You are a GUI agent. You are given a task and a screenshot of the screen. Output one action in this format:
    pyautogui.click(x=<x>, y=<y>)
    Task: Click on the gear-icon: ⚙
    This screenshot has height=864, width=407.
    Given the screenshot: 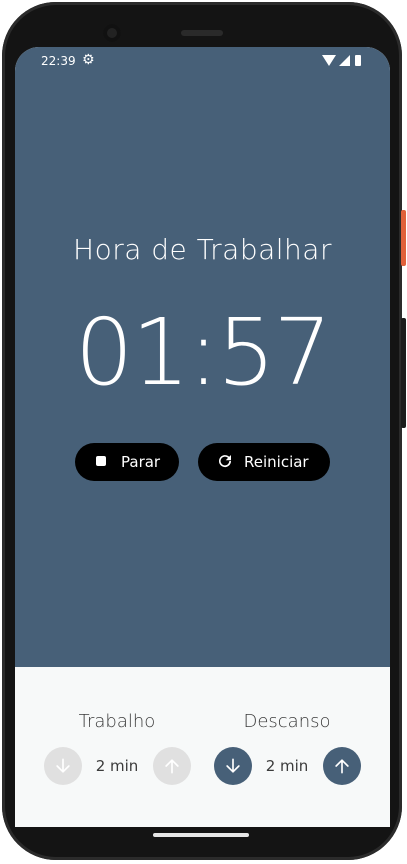 What is the action you would take?
    pyautogui.click(x=88, y=60)
    